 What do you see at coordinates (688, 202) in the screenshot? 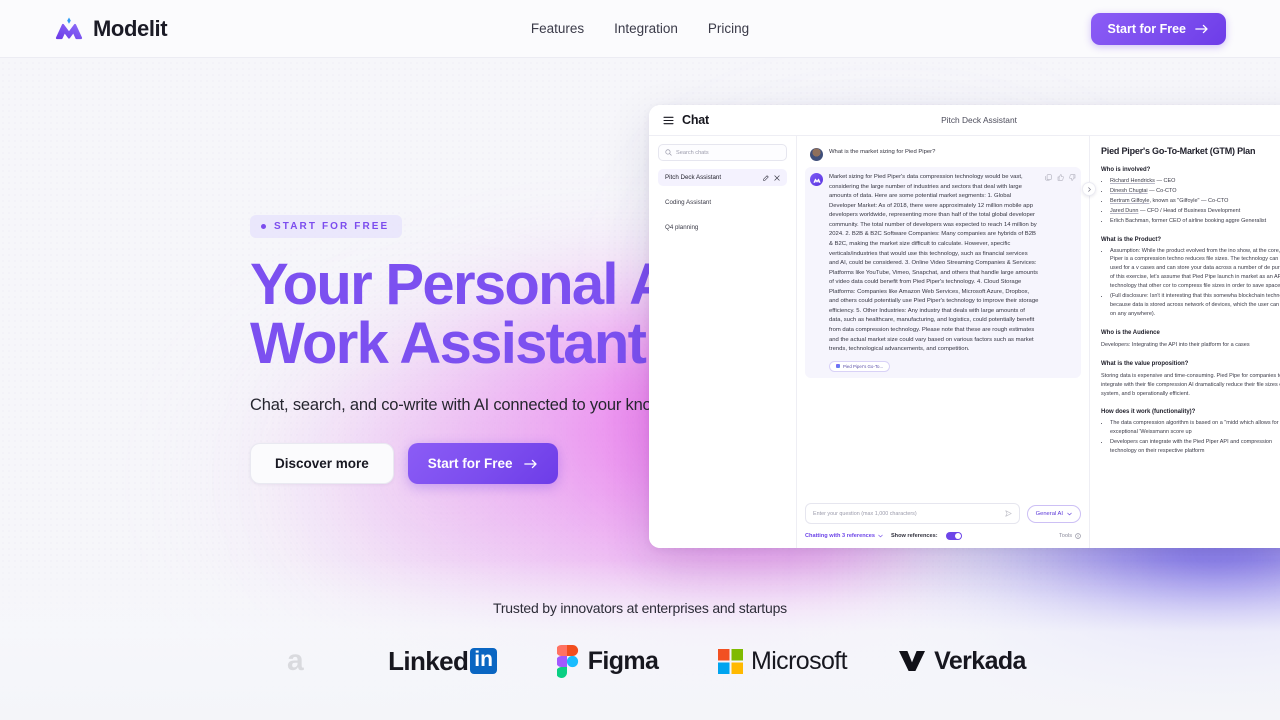
I see `chat-item-label: Coding Assistant` at bounding box center [688, 202].